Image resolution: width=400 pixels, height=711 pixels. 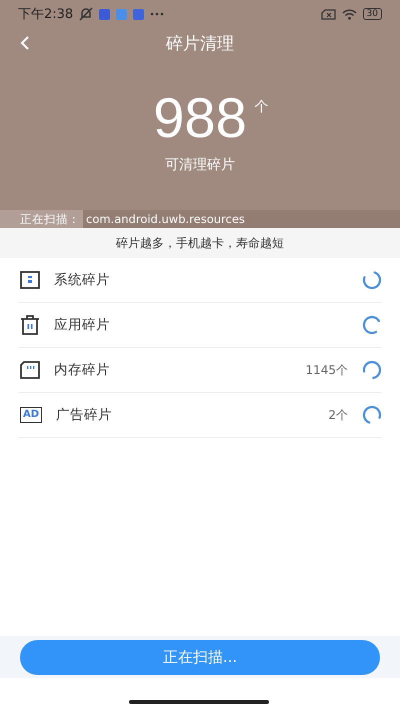 What do you see at coordinates (261, 107) in the screenshot?
I see `count-unit: 个` at bounding box center [261, 107].